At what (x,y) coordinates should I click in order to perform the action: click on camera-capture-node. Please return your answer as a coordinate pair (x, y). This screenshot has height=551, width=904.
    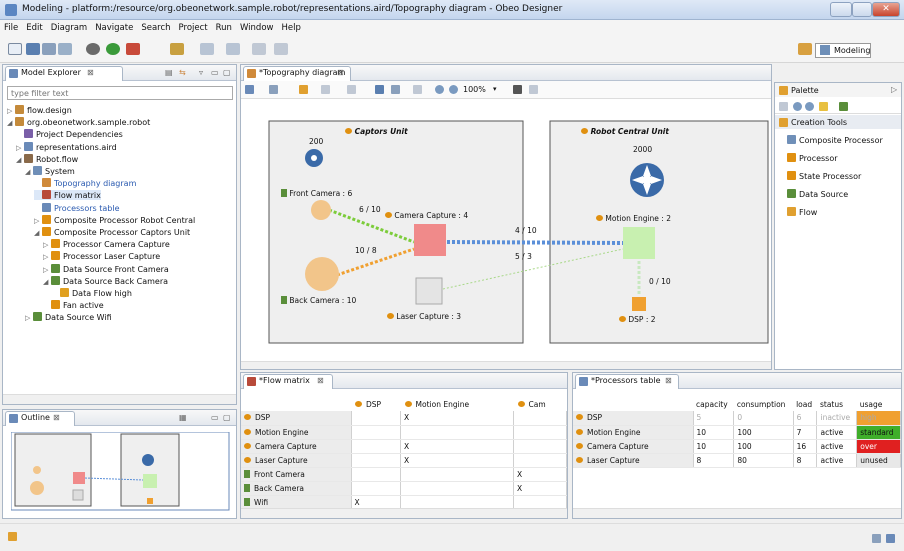
    Looking at the image, I should click on (430, 240).